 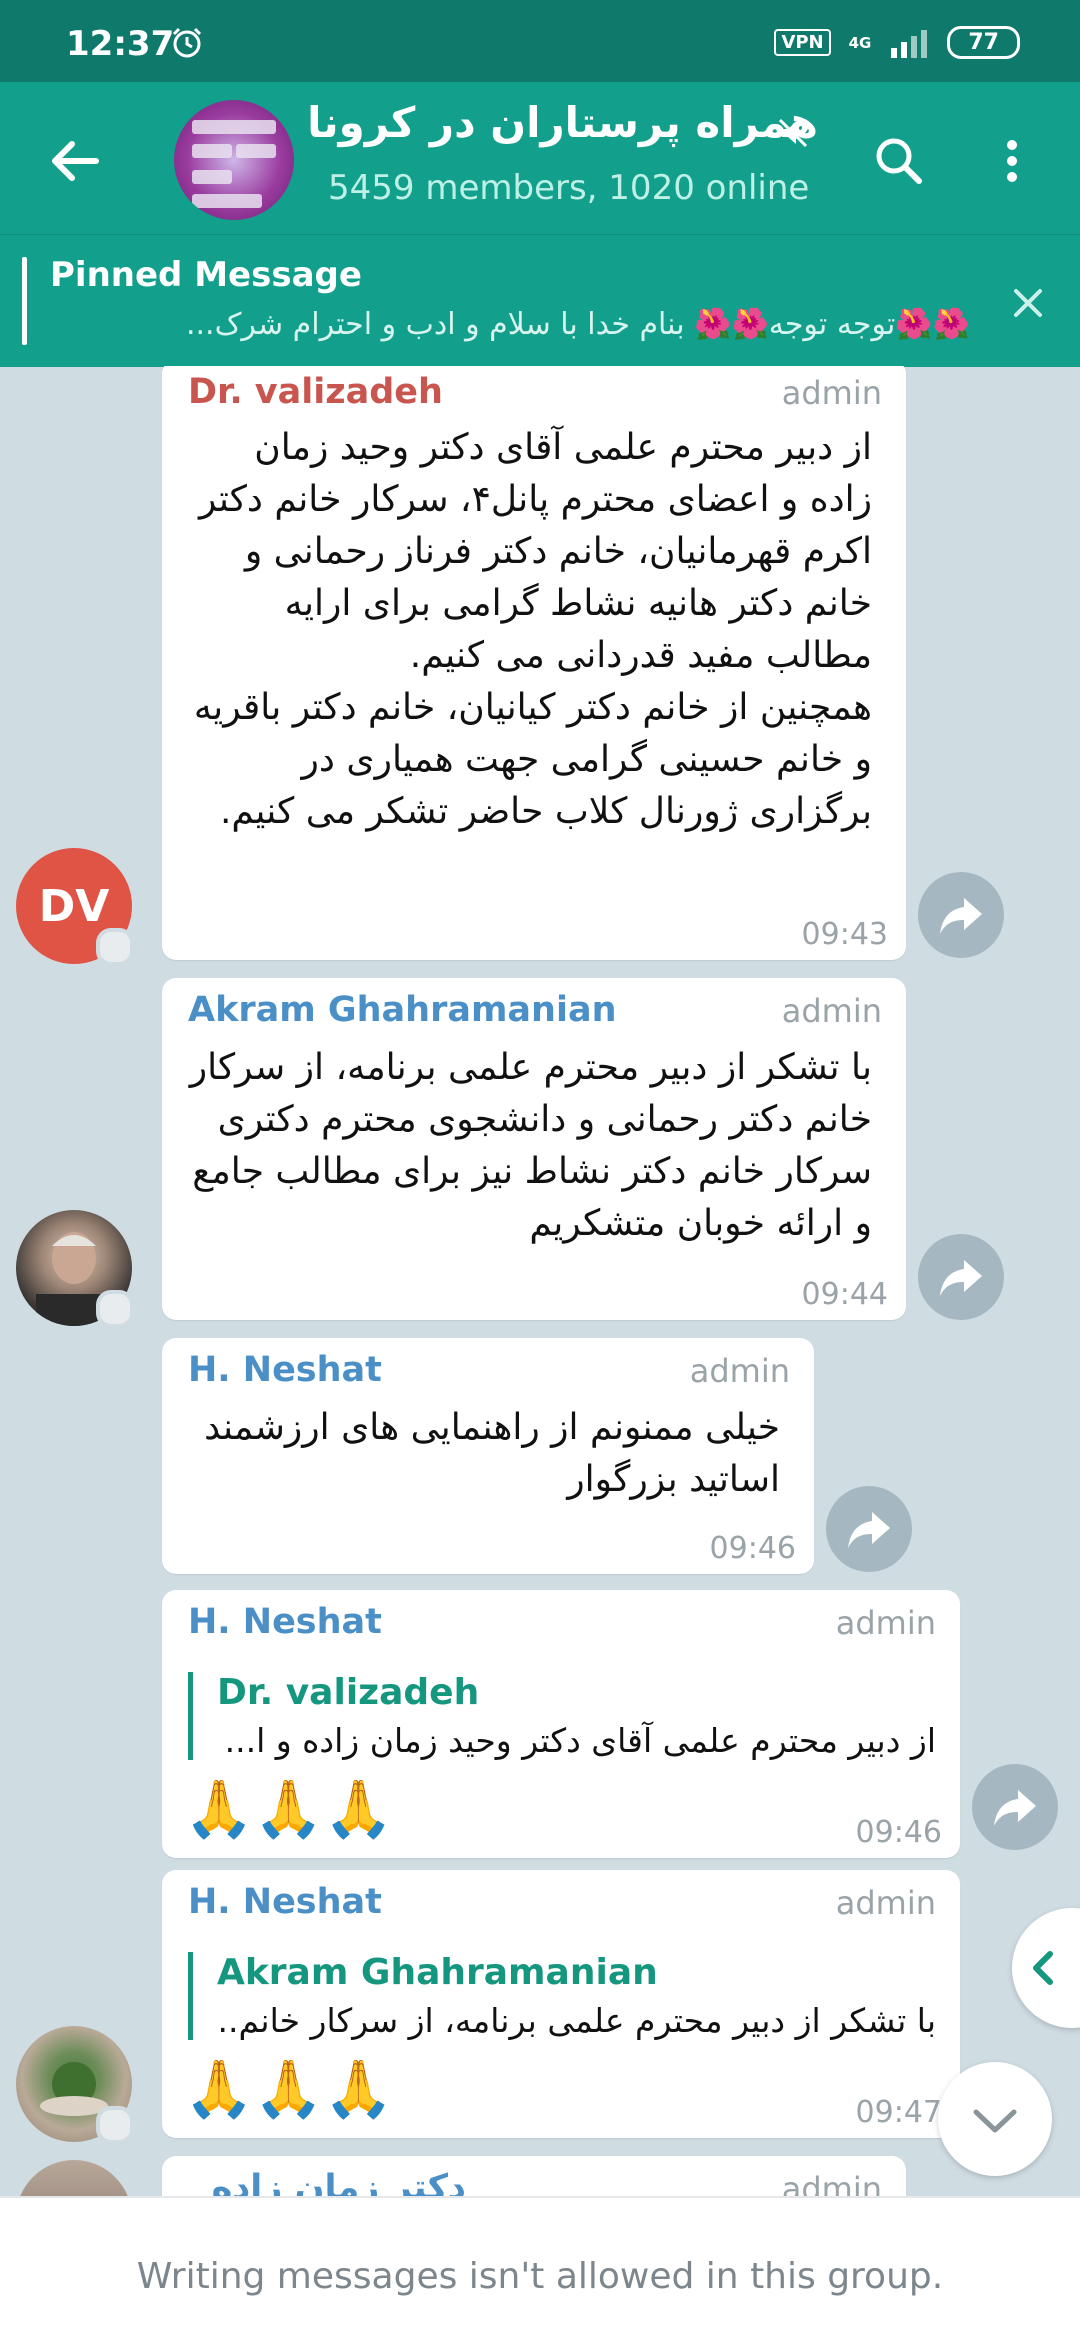 What do you see at coordinates (1012, 161) in the screenshot?
I see `more-options-icon` at bounding box center [1012, 161].